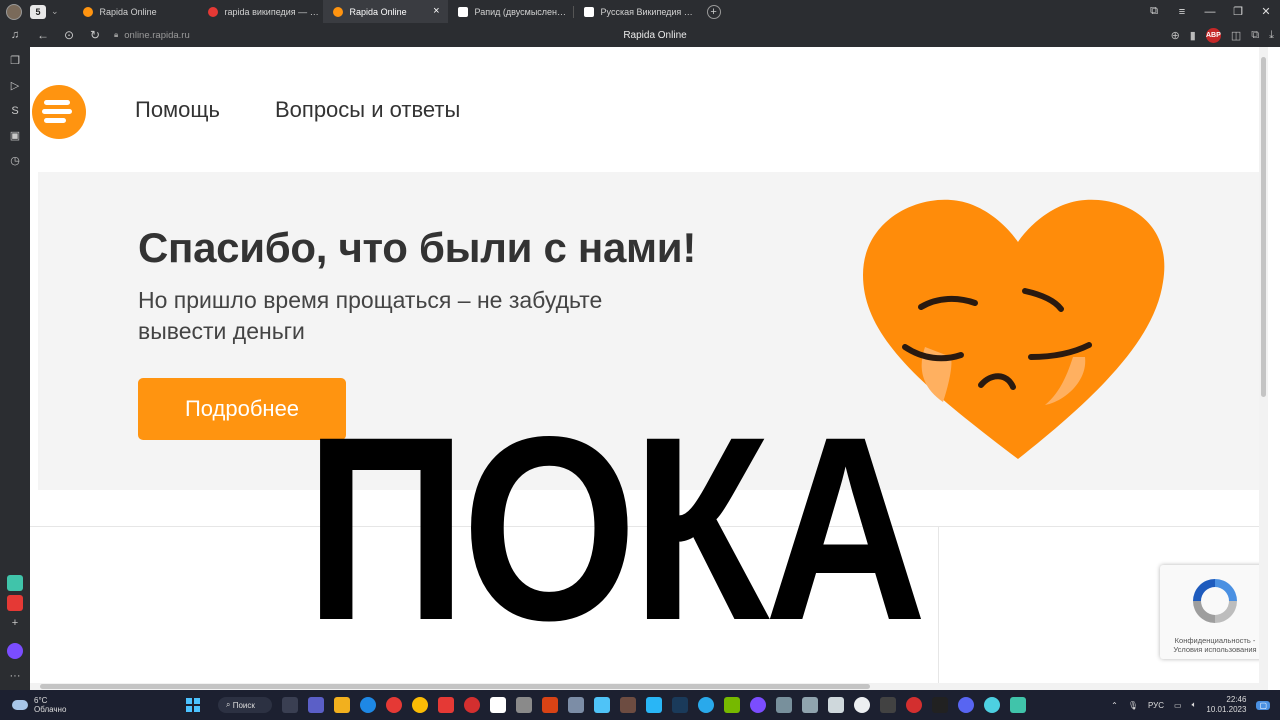  What do you see at coordinates (316, 705) in the screenshot?
I see `chat-icon` at bounding box center [316, 705].